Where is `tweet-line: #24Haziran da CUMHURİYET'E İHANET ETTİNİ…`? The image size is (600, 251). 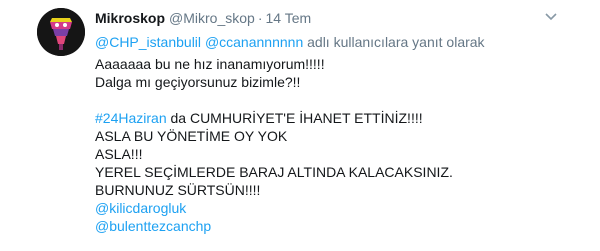
tweet-line: #24Haziran da CUMHURİYET'E İHANET ETTİNİ… is located at coordinates (274, 118).